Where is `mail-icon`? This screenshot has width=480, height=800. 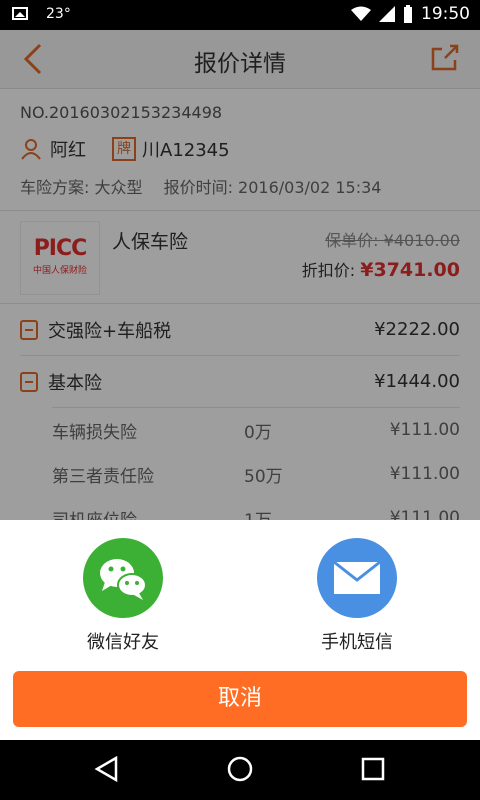
mail-icon is located at coordinates (357, 578).